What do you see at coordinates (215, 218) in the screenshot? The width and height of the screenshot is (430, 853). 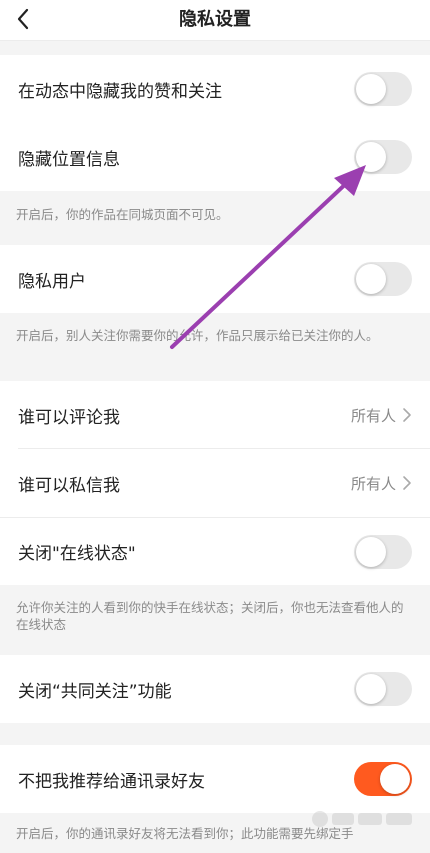 I see `setting-note: 开启后，你的作品在同城页面不可见。` at bounding box center [215, 218].